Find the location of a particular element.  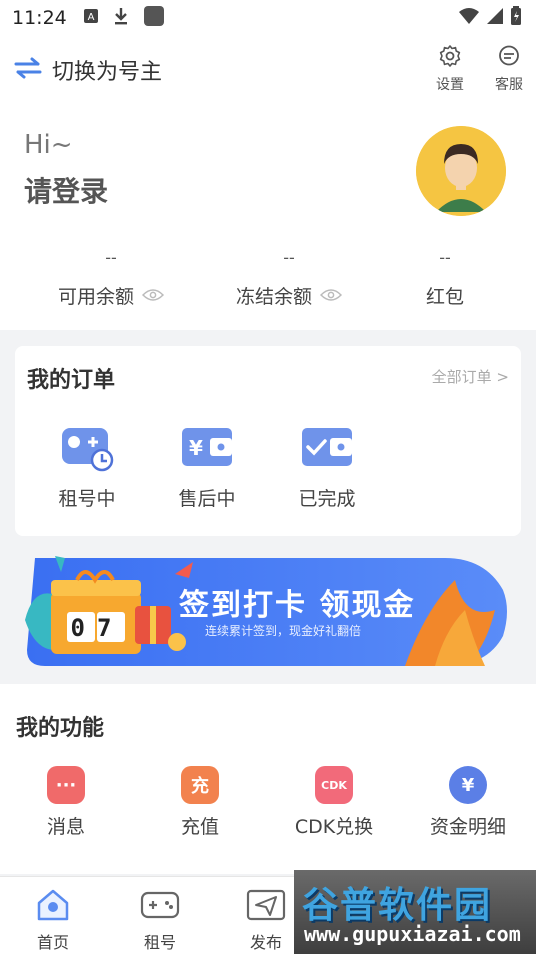

tab-home-label: 首页 is located at coordinates (52, 942).